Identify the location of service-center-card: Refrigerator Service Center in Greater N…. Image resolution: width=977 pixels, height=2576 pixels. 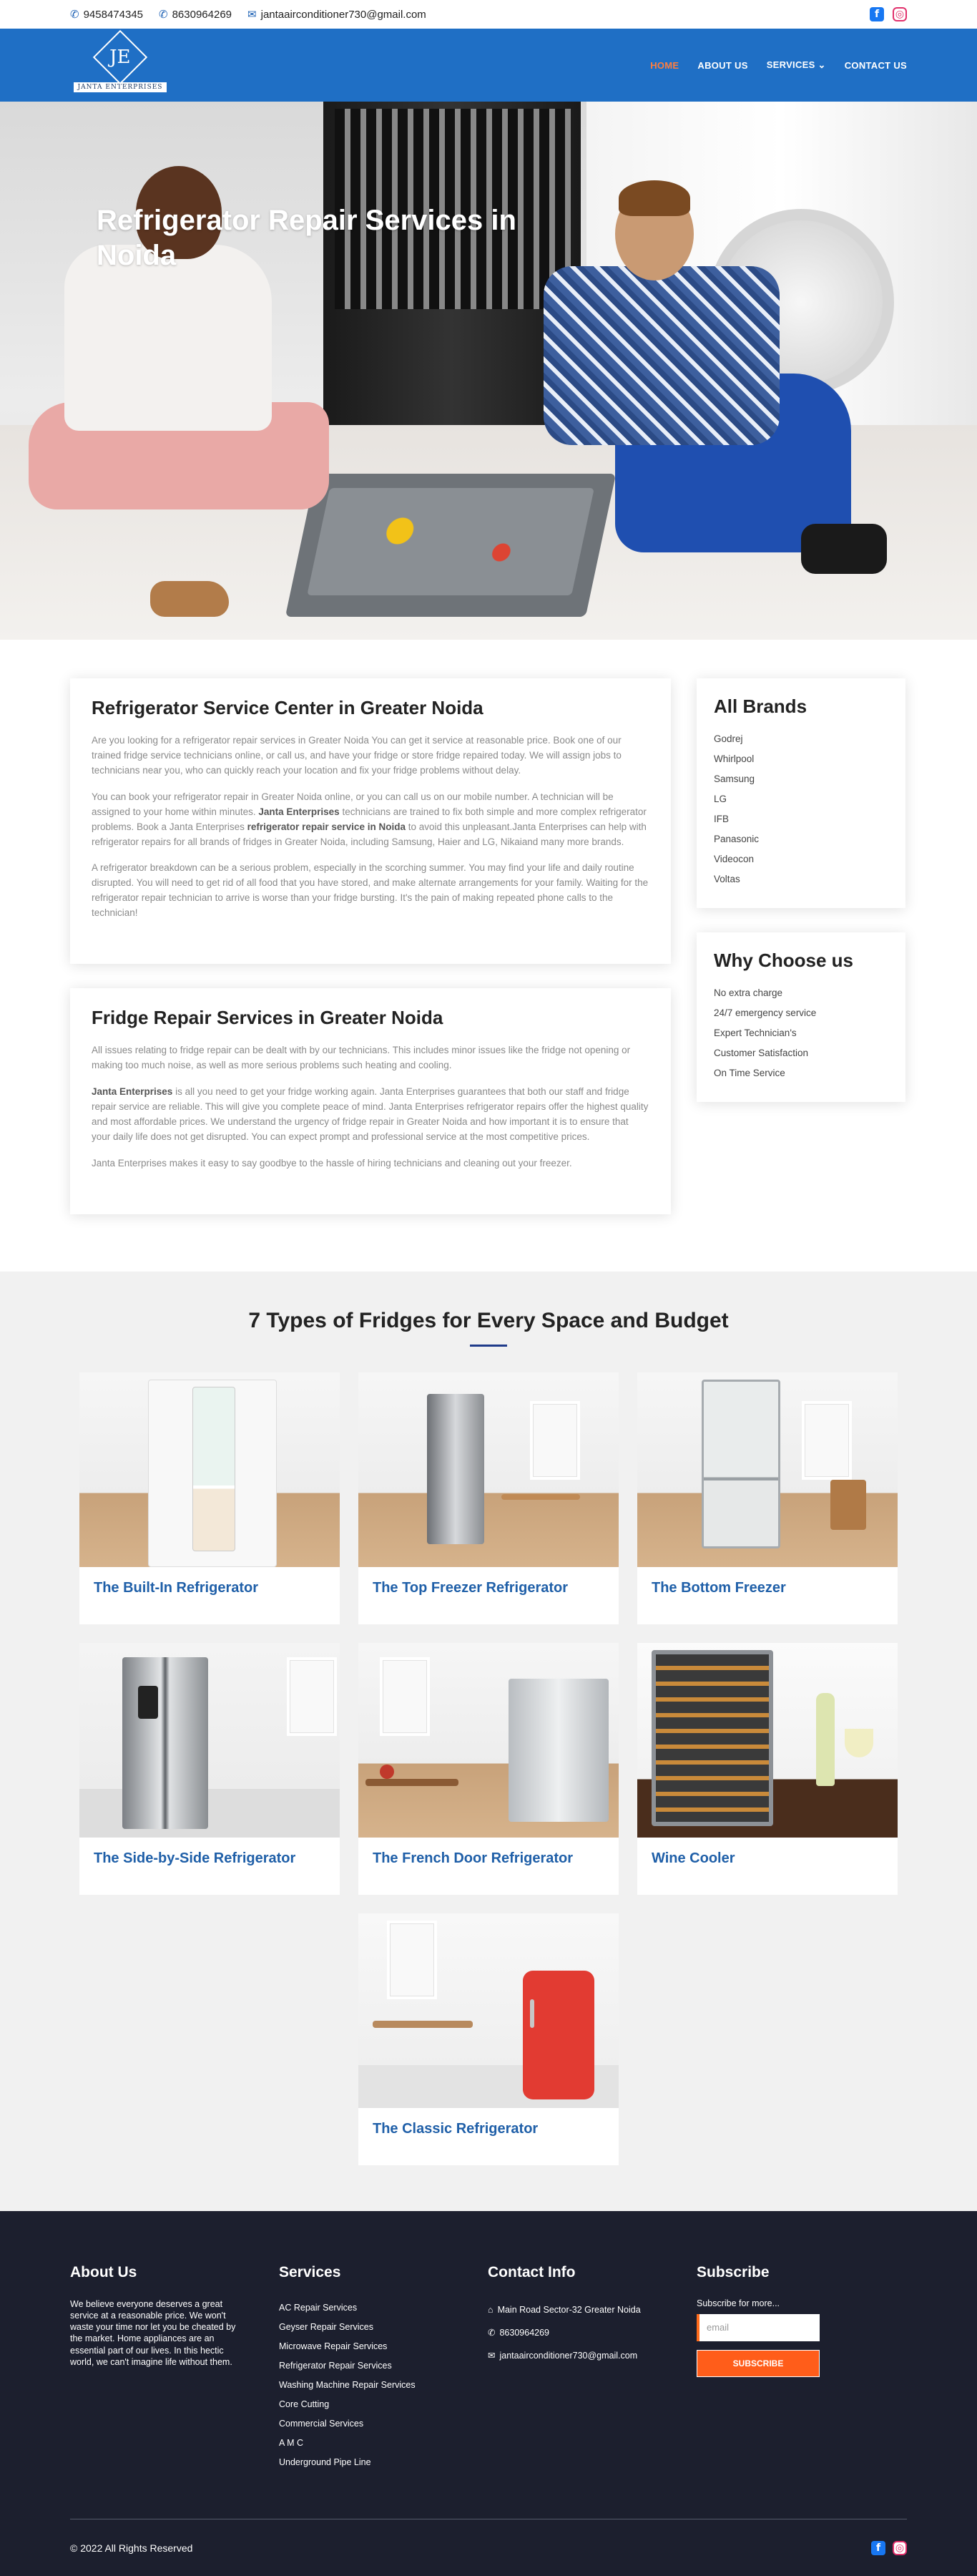
(370, 822).